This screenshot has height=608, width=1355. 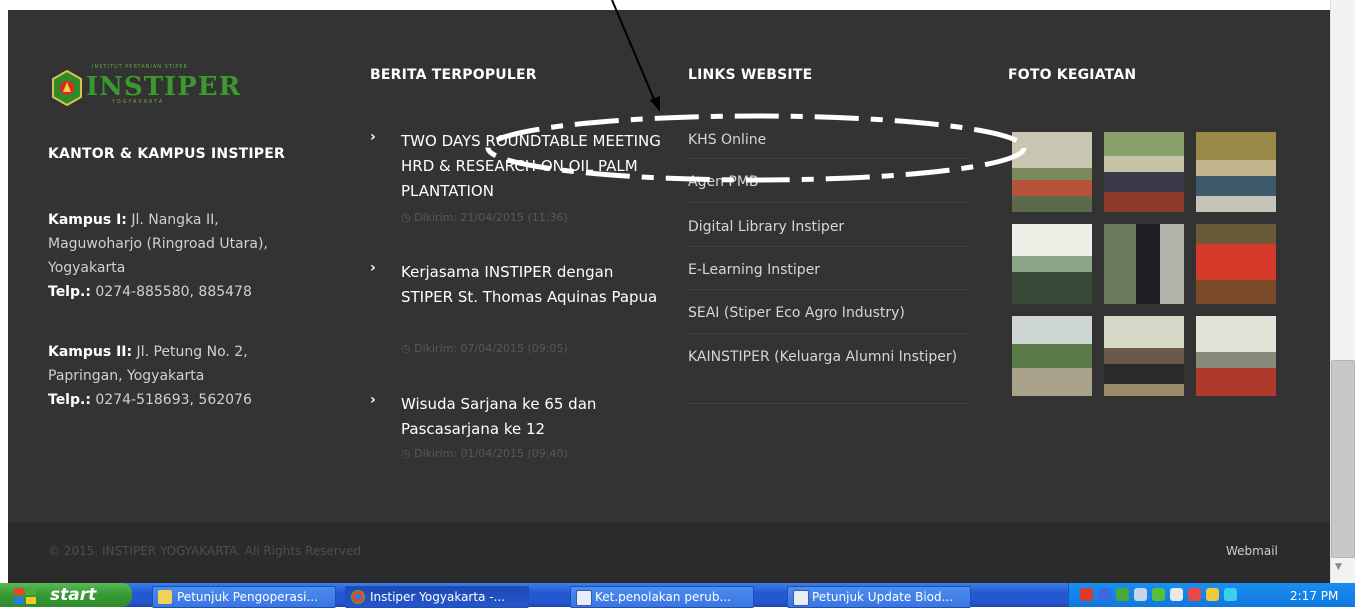 What do you see at coordinates (1314, 596) in the screenshot?
I see `taskbar-clock: 2:17 PM` at bounding box center [1314, 596].